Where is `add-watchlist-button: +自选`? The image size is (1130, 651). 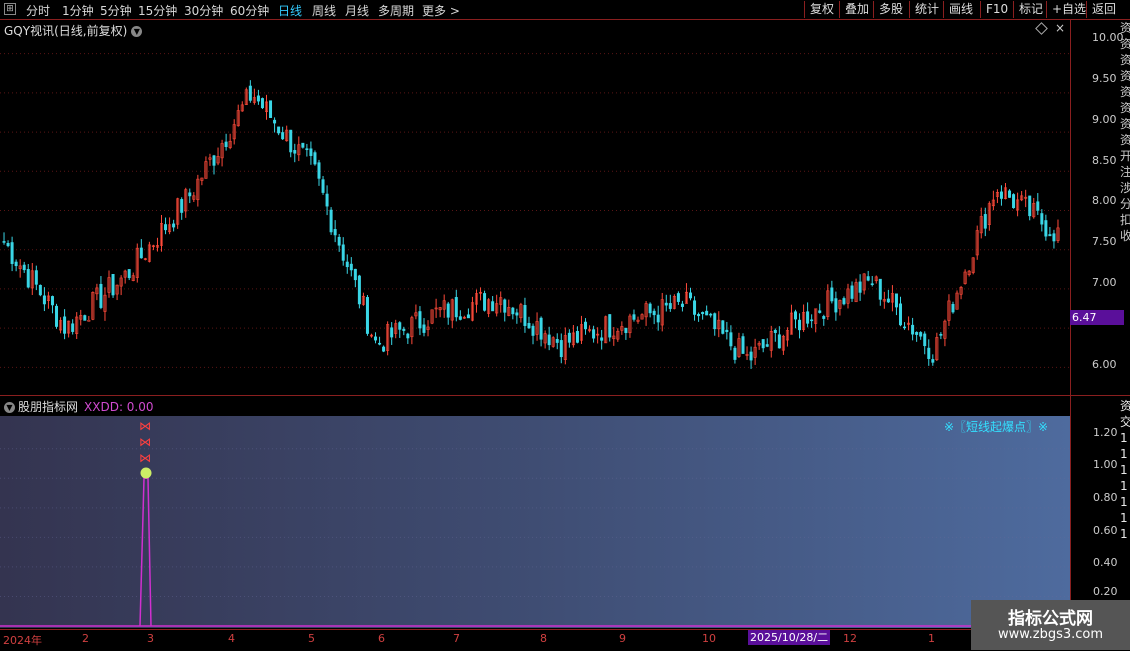
add-watchlist-button: +自选 is located at coordinates (1068, 9).